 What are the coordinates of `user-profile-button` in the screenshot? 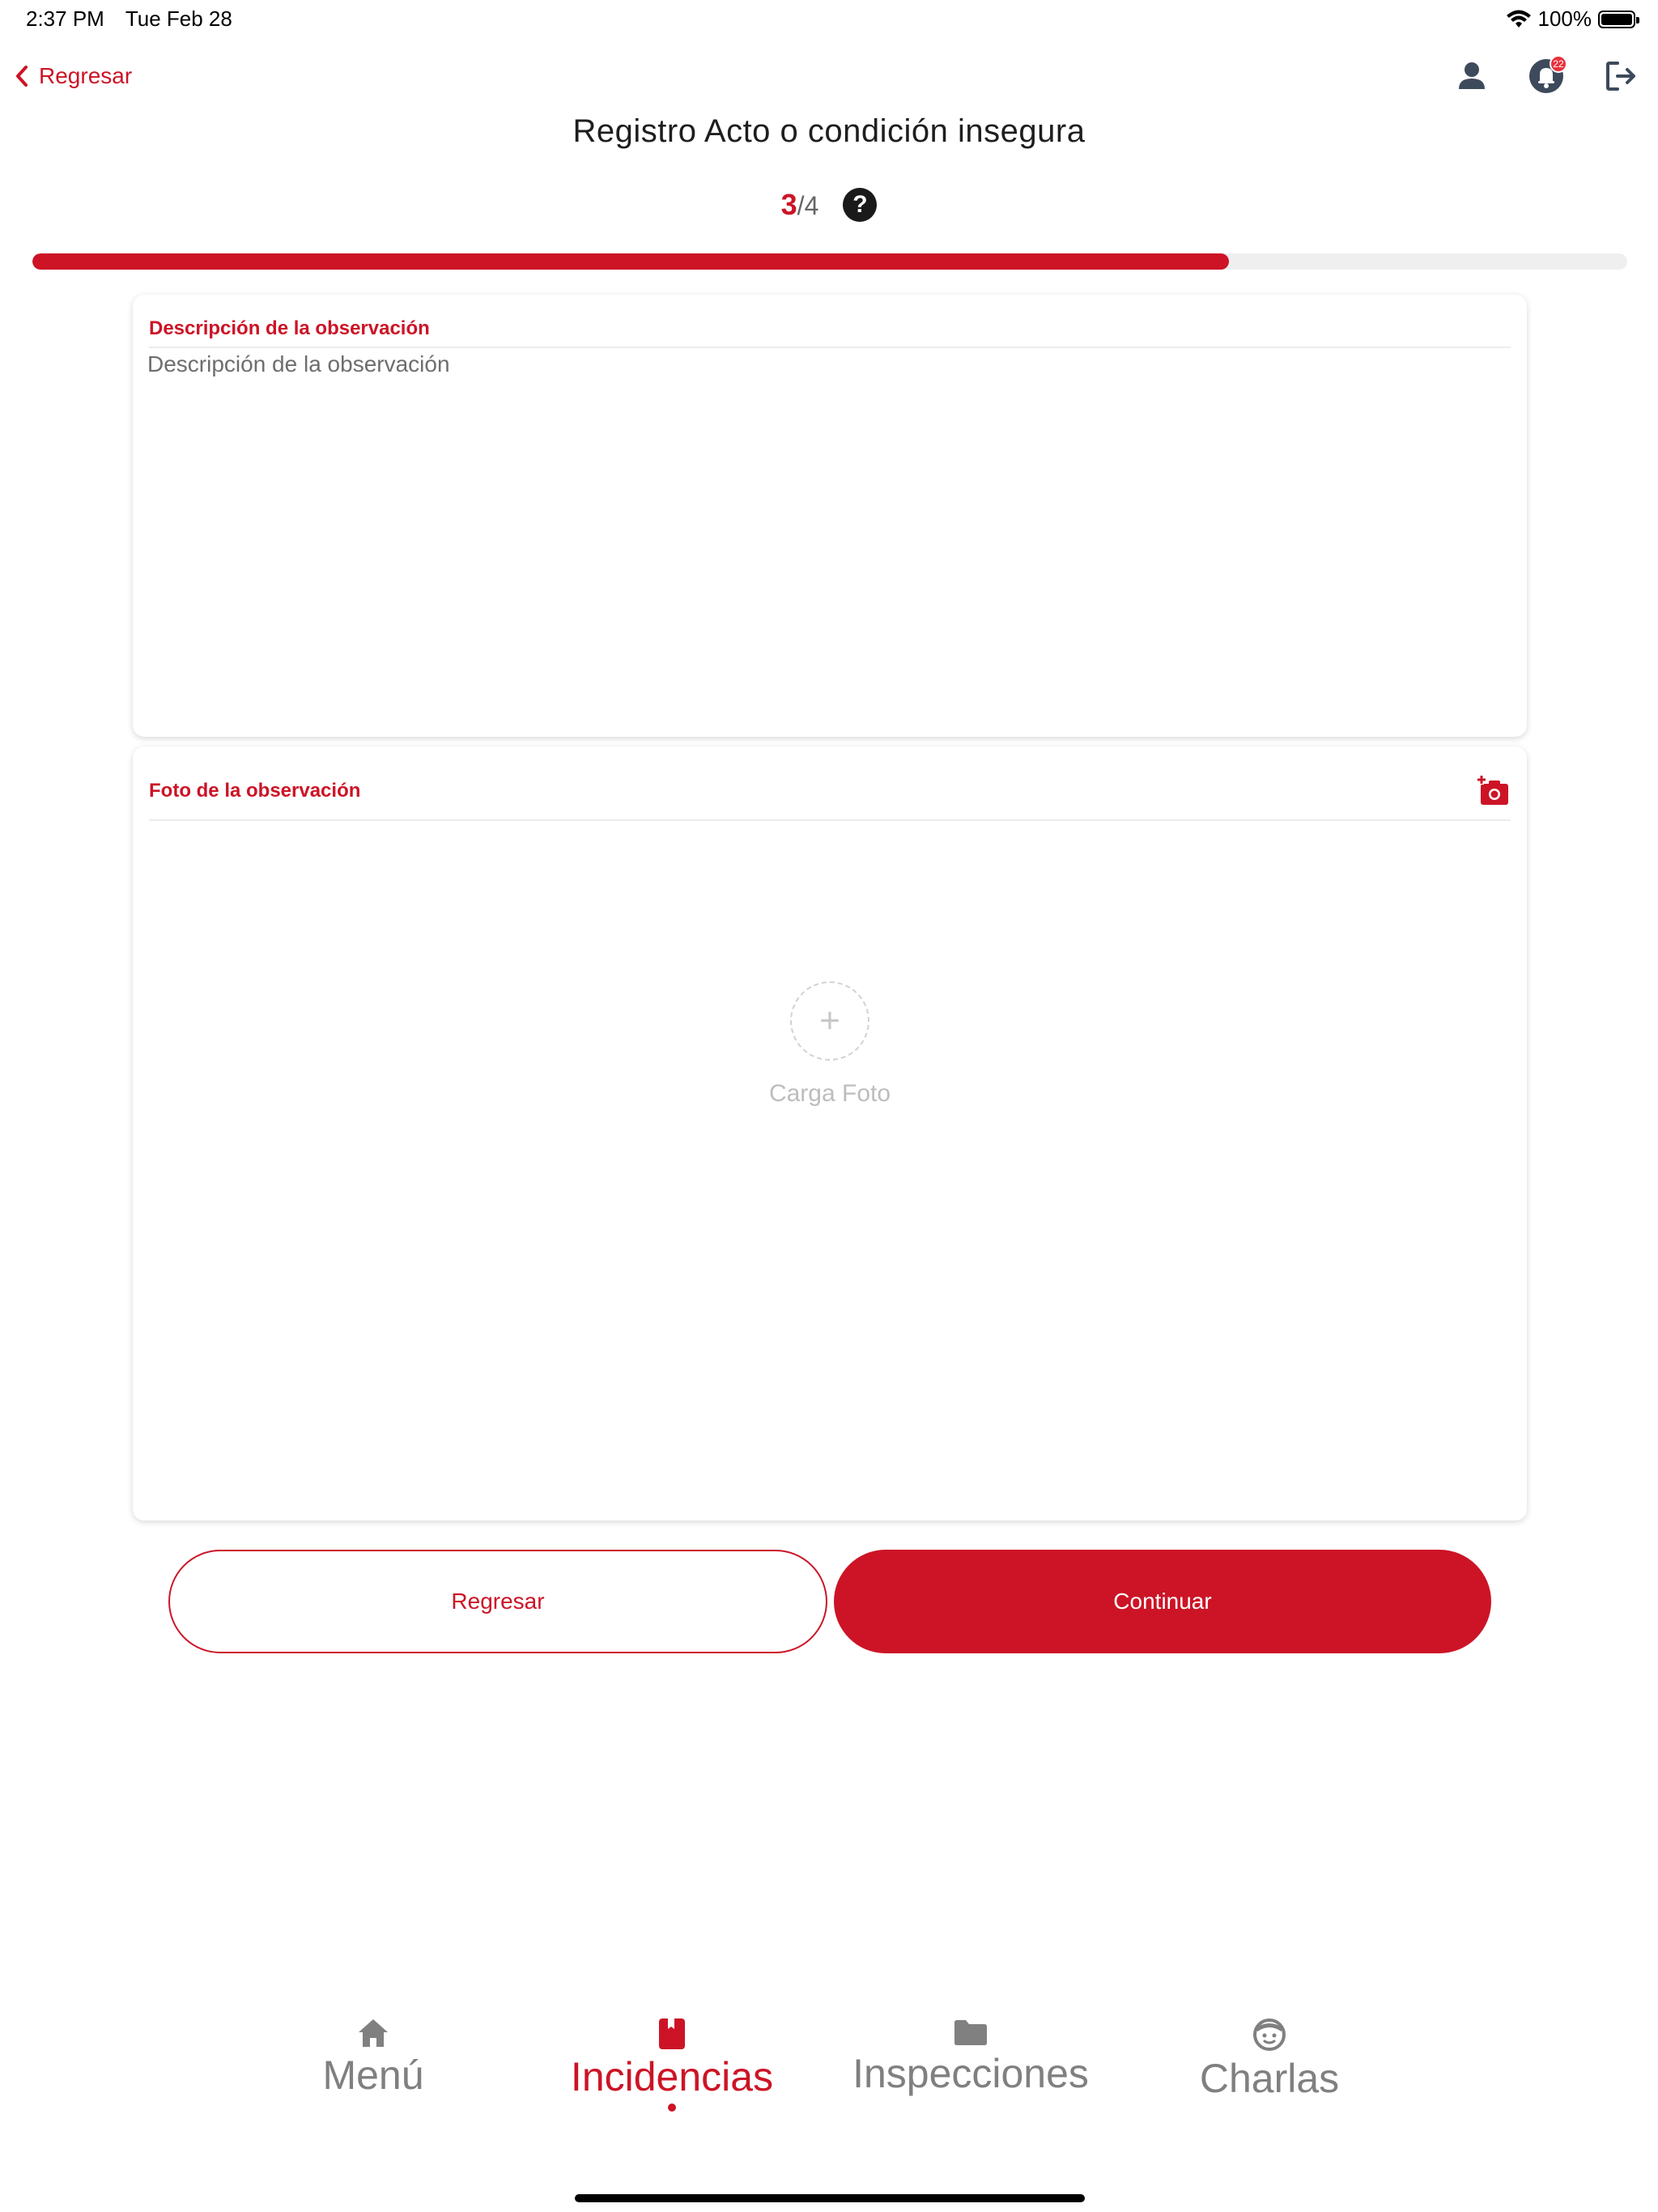 It's located at (1471, 76).